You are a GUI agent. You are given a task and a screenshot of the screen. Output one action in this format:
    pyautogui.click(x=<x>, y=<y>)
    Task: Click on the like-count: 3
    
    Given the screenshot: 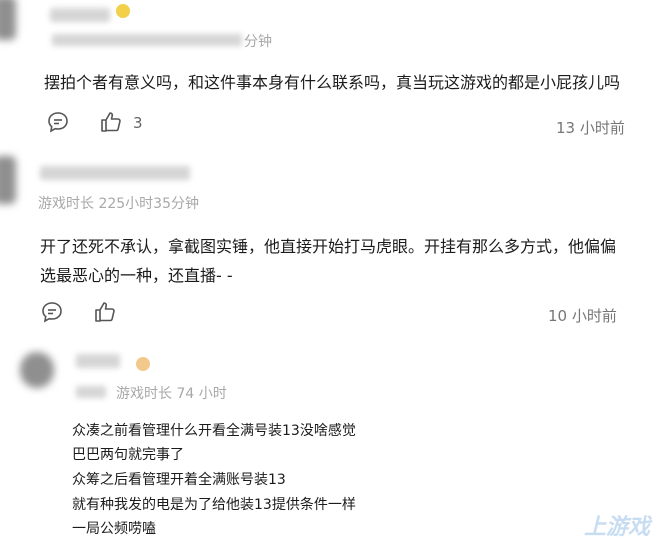 What is the action you would take?
    pyautogui.click(x=138, y=123)
    